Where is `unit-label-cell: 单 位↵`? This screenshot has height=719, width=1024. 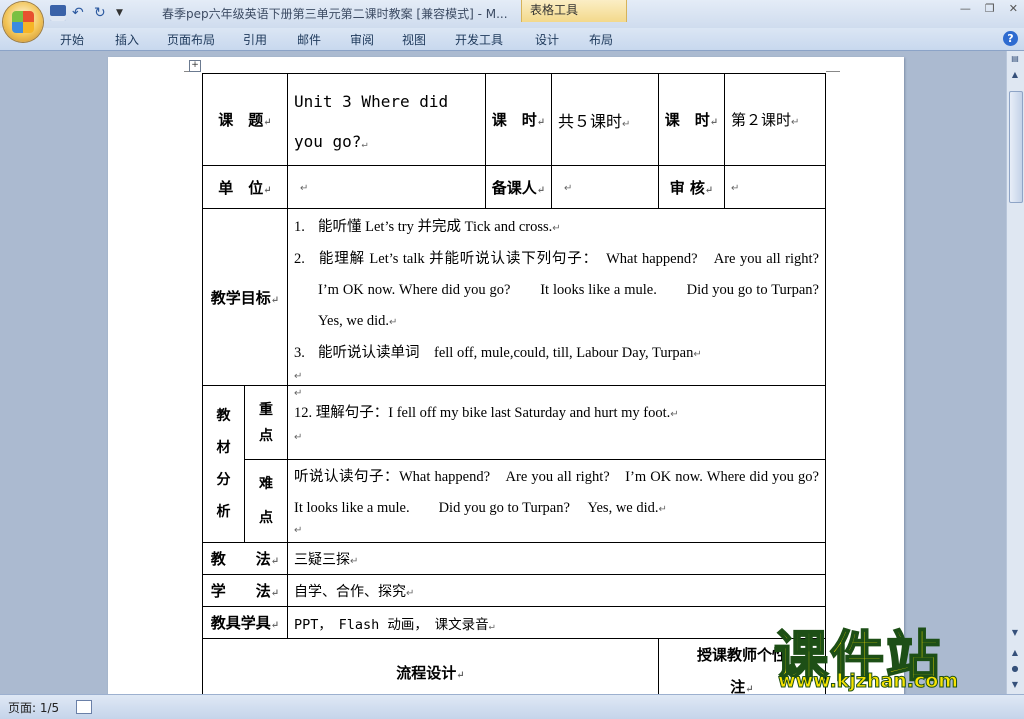
unit-label-cell: 单 位↵ is located at coordinates (245, 187).